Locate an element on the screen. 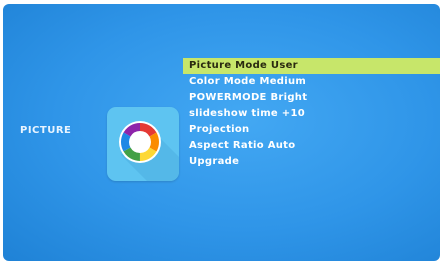 This screenshot has height=266, width=446. menu-item-powermode-bright: POWERMODE Bright is located at coordinates (311, 98).